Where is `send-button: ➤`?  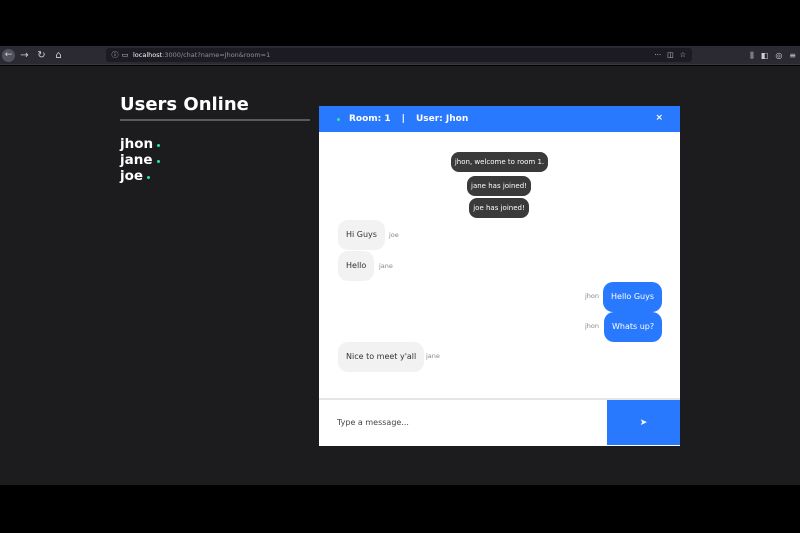
send-button: ➤ is located at coordinates (643, 422).